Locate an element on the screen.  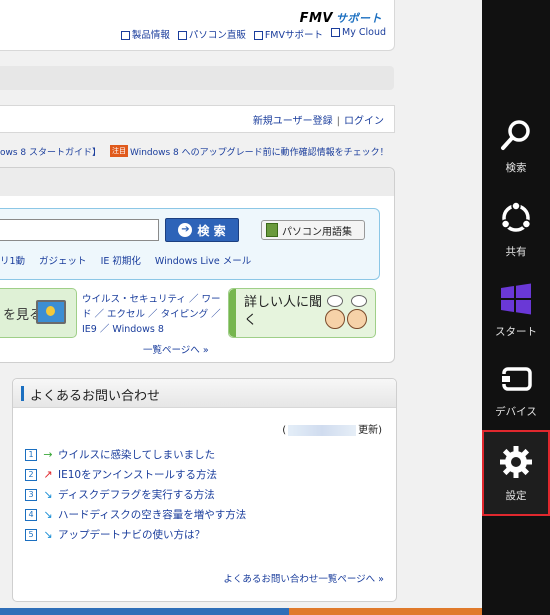
login-link: ログイン is located at coordinates (364, 121).